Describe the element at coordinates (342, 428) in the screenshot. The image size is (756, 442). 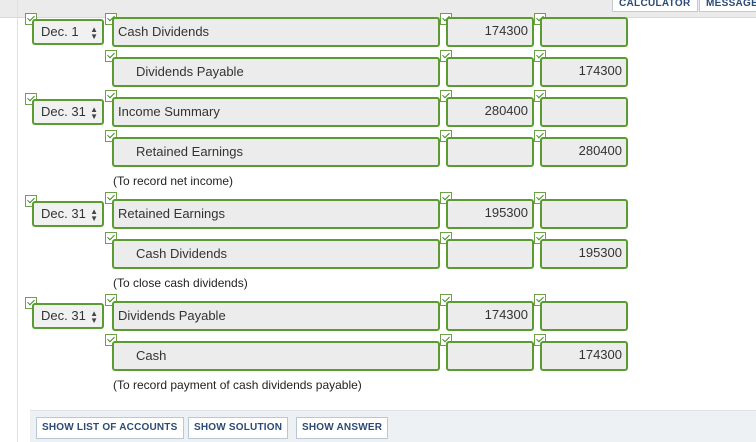
I see `show-answer-button: SHOW ANSWER` at that location.